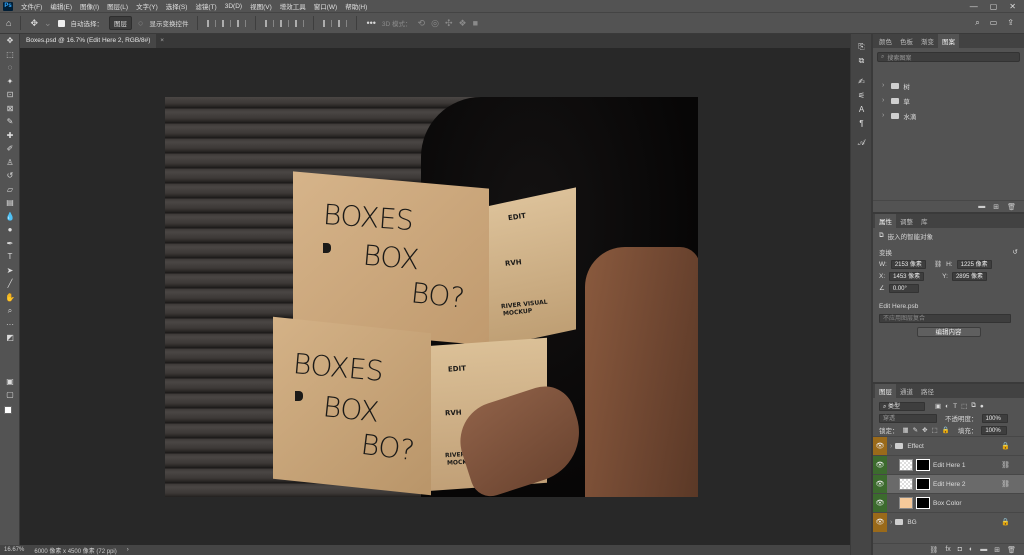 This screenshot has height=555, width=1024. Describe the element at coordinates (885, 41) in the screenshot. I see `tab-color: 颜色` at that location.